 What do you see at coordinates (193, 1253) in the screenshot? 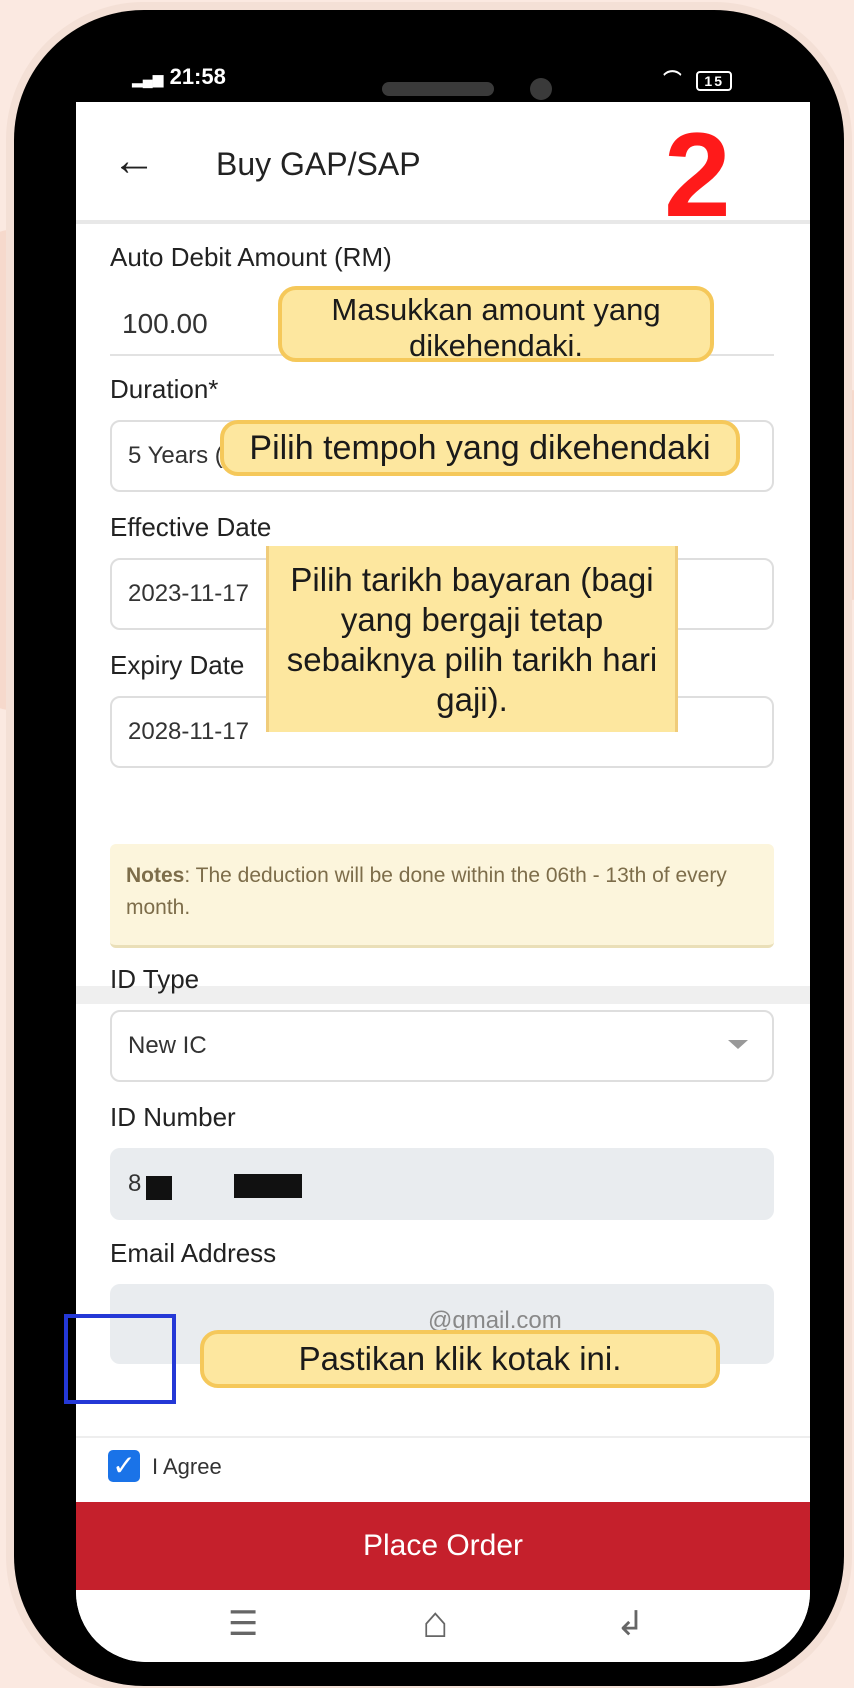
I see `email-label: Email Address` at bounding box center [193, 1253].